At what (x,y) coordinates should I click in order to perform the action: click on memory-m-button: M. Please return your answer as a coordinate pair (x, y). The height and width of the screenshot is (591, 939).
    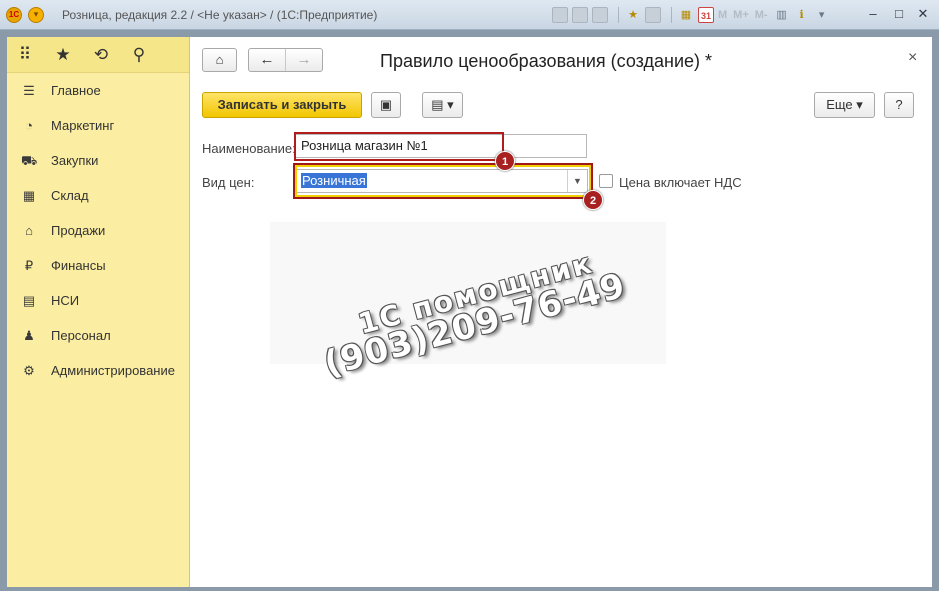
    Looking at the image, I should click on (722, 15).